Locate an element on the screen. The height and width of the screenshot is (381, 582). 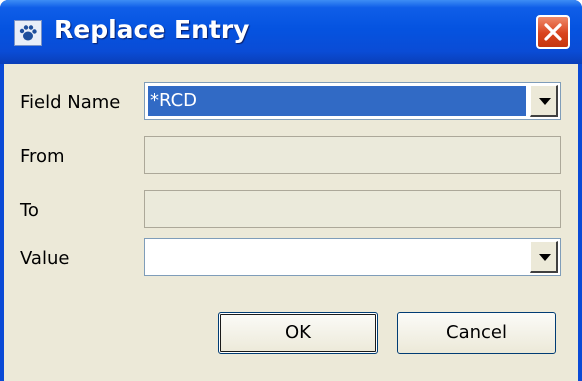
dialog-title: Replace Entry is located at coordinates (152, 29).